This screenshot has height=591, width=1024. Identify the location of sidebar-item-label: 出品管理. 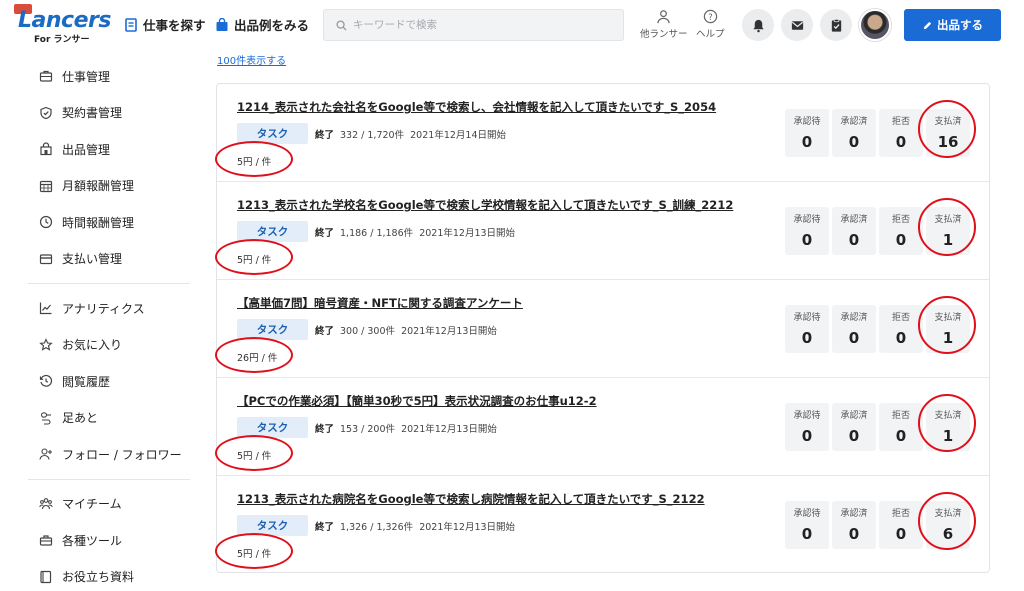
(86, 149).